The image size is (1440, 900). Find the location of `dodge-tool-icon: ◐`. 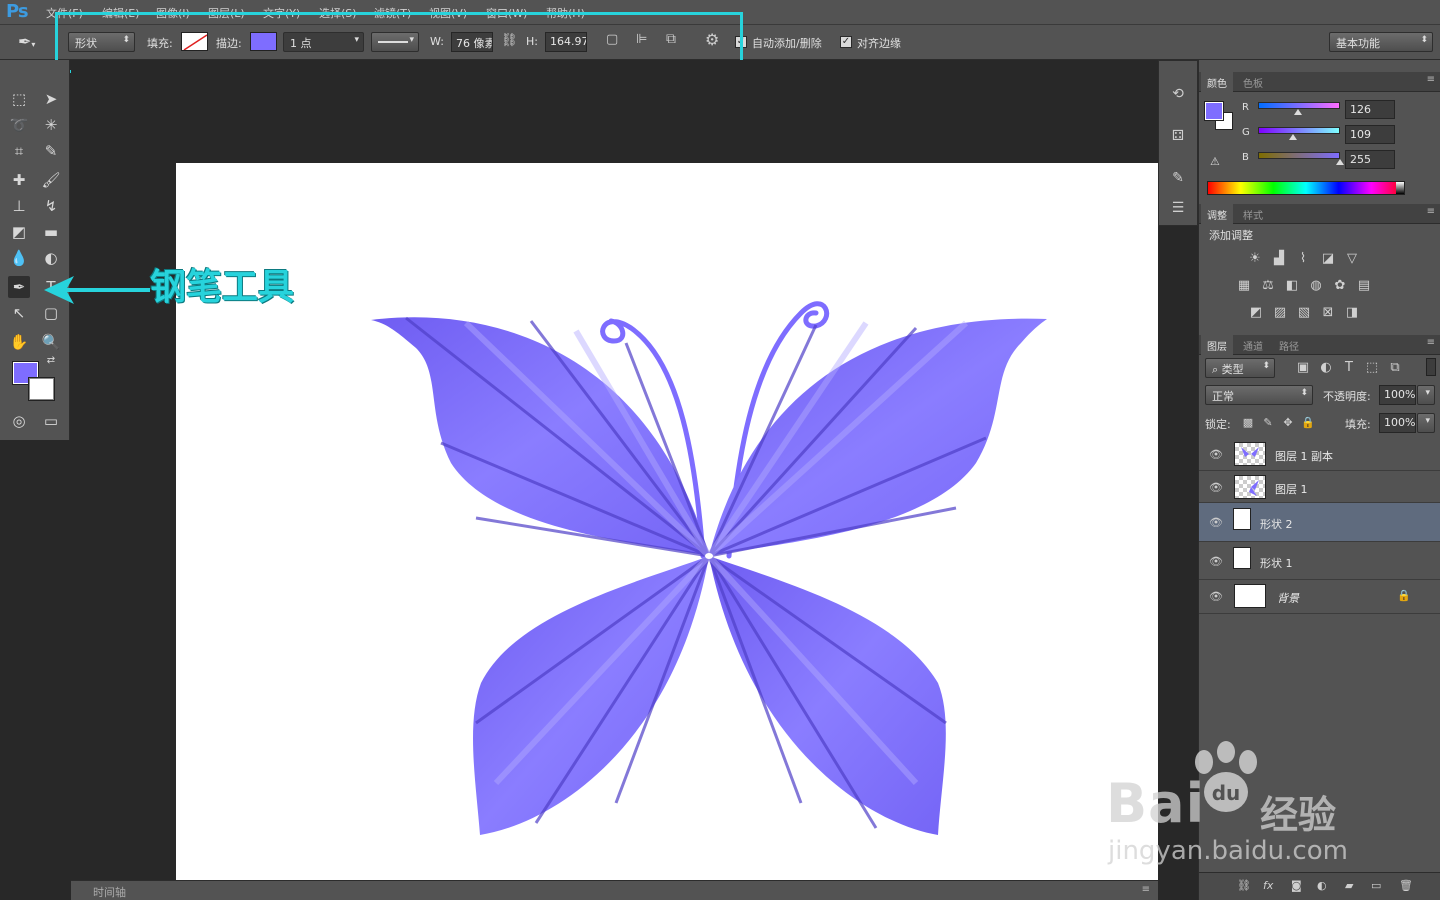

dodge-tool-icon: ◐ is located at coordinates (51, 258).